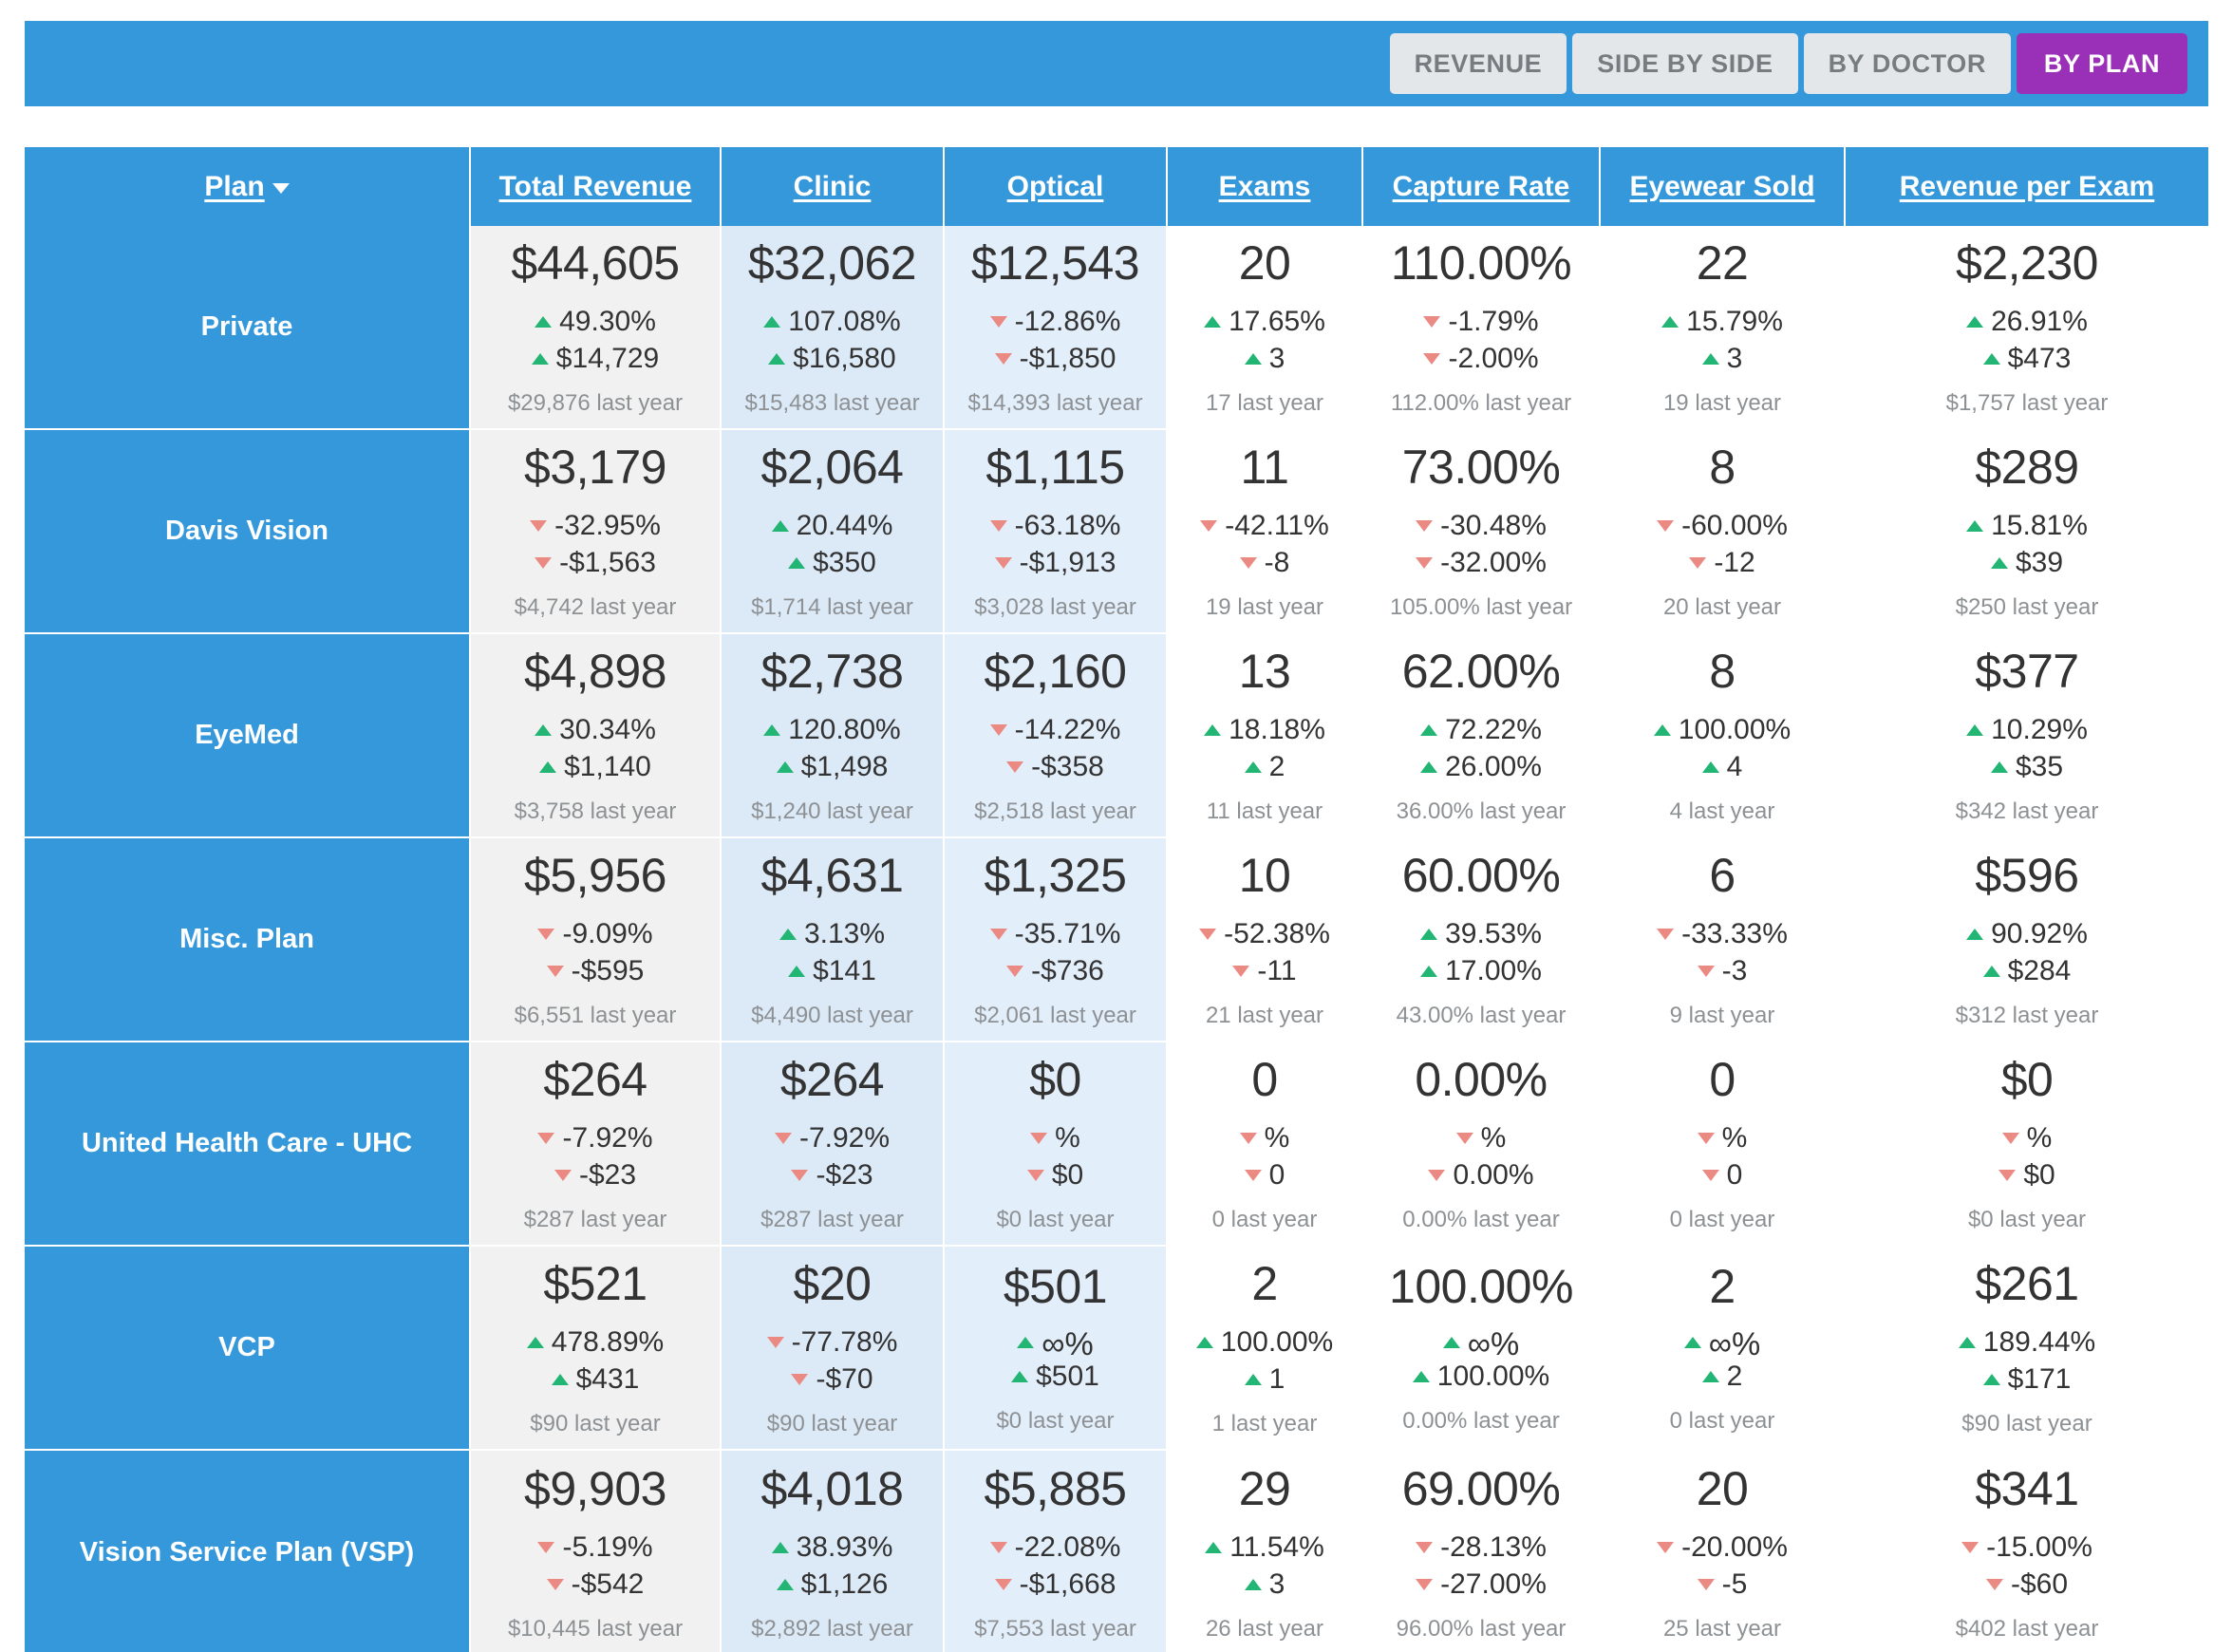 The image size is (2233, 1652). What do you see at coordinates (1722, 811) in the screenshot?
I see `last-year-value: 4 last year` at bounding box center [1722, 811].